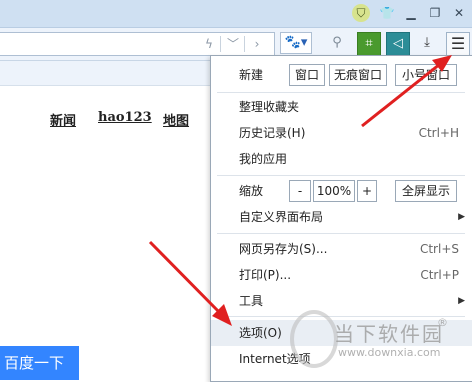 This screenshot has height=382, width=472. I want to click on arrow-to-menu-icon, so click(406, 91).